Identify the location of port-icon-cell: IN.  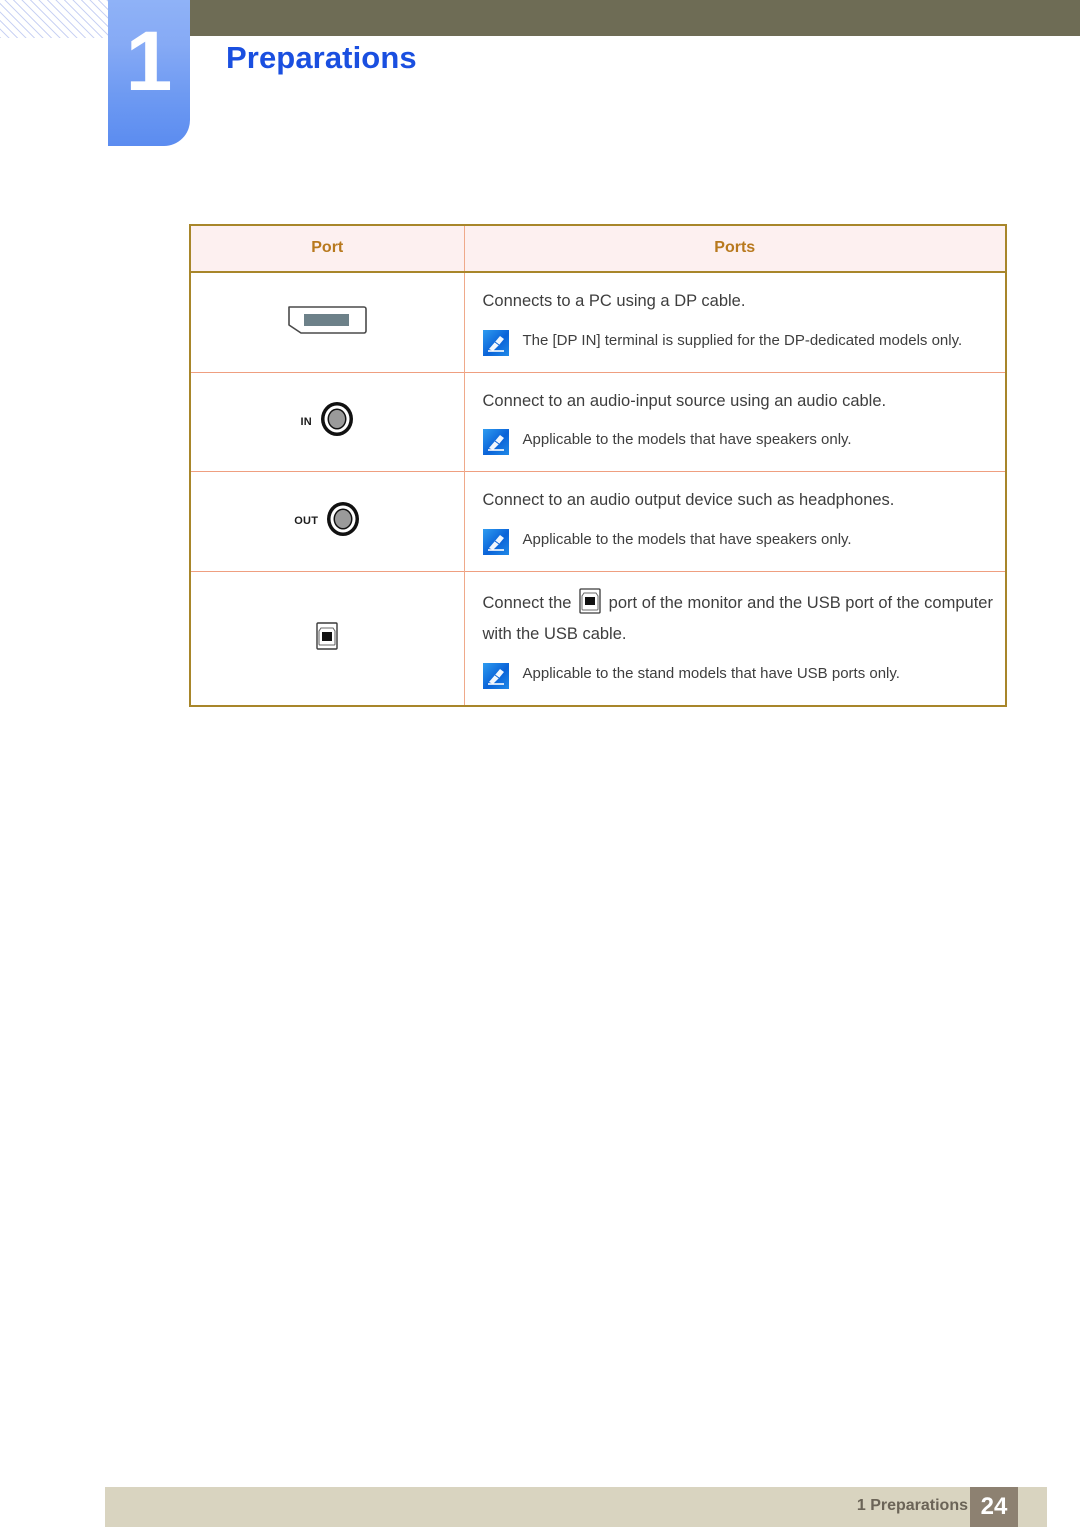
(327, 421).